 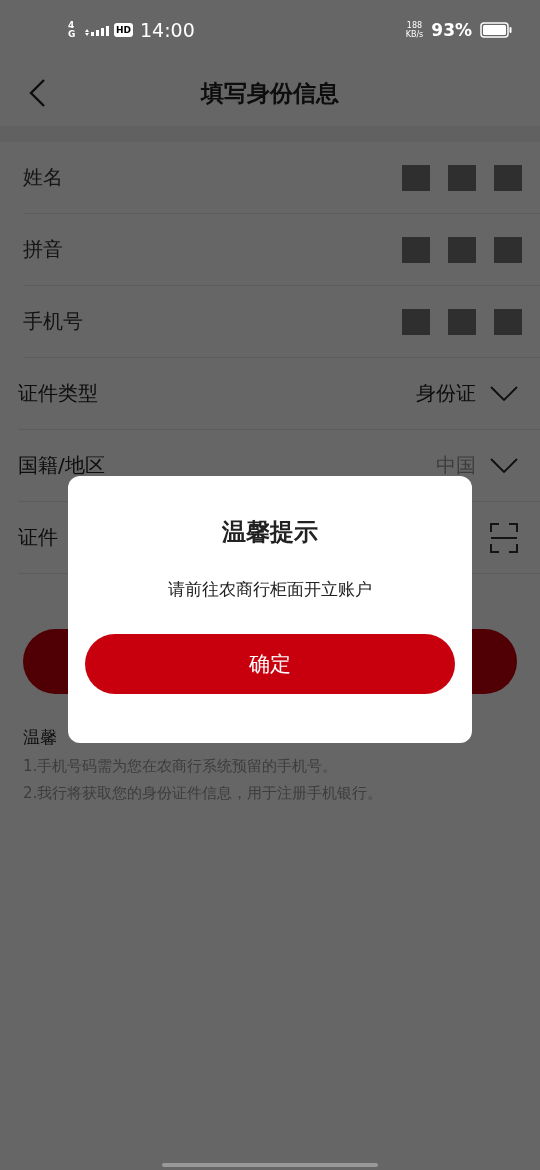 What do you see at coordinates (38, 537) in the screenshot?
I see `field-label: 证件` at bounding box center [38, 537].